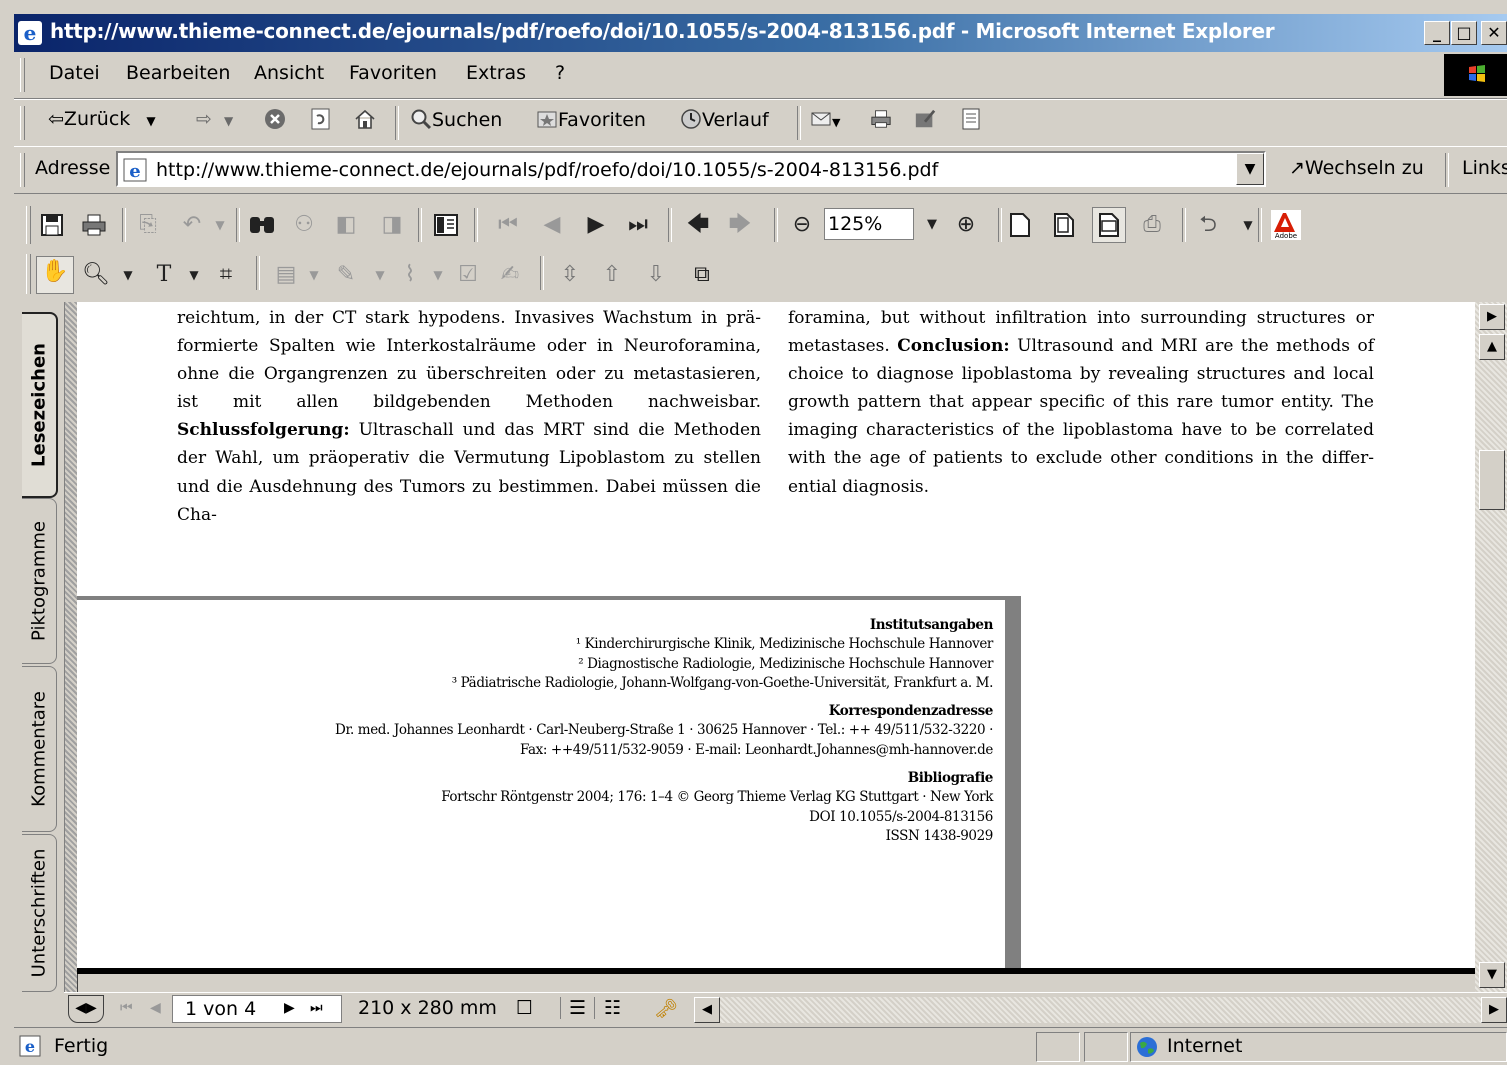 The image size is (1507, 1065). Describe the element at coordinates (1064, 225) in the screenshot. I see `fit-page-icon` at that location.